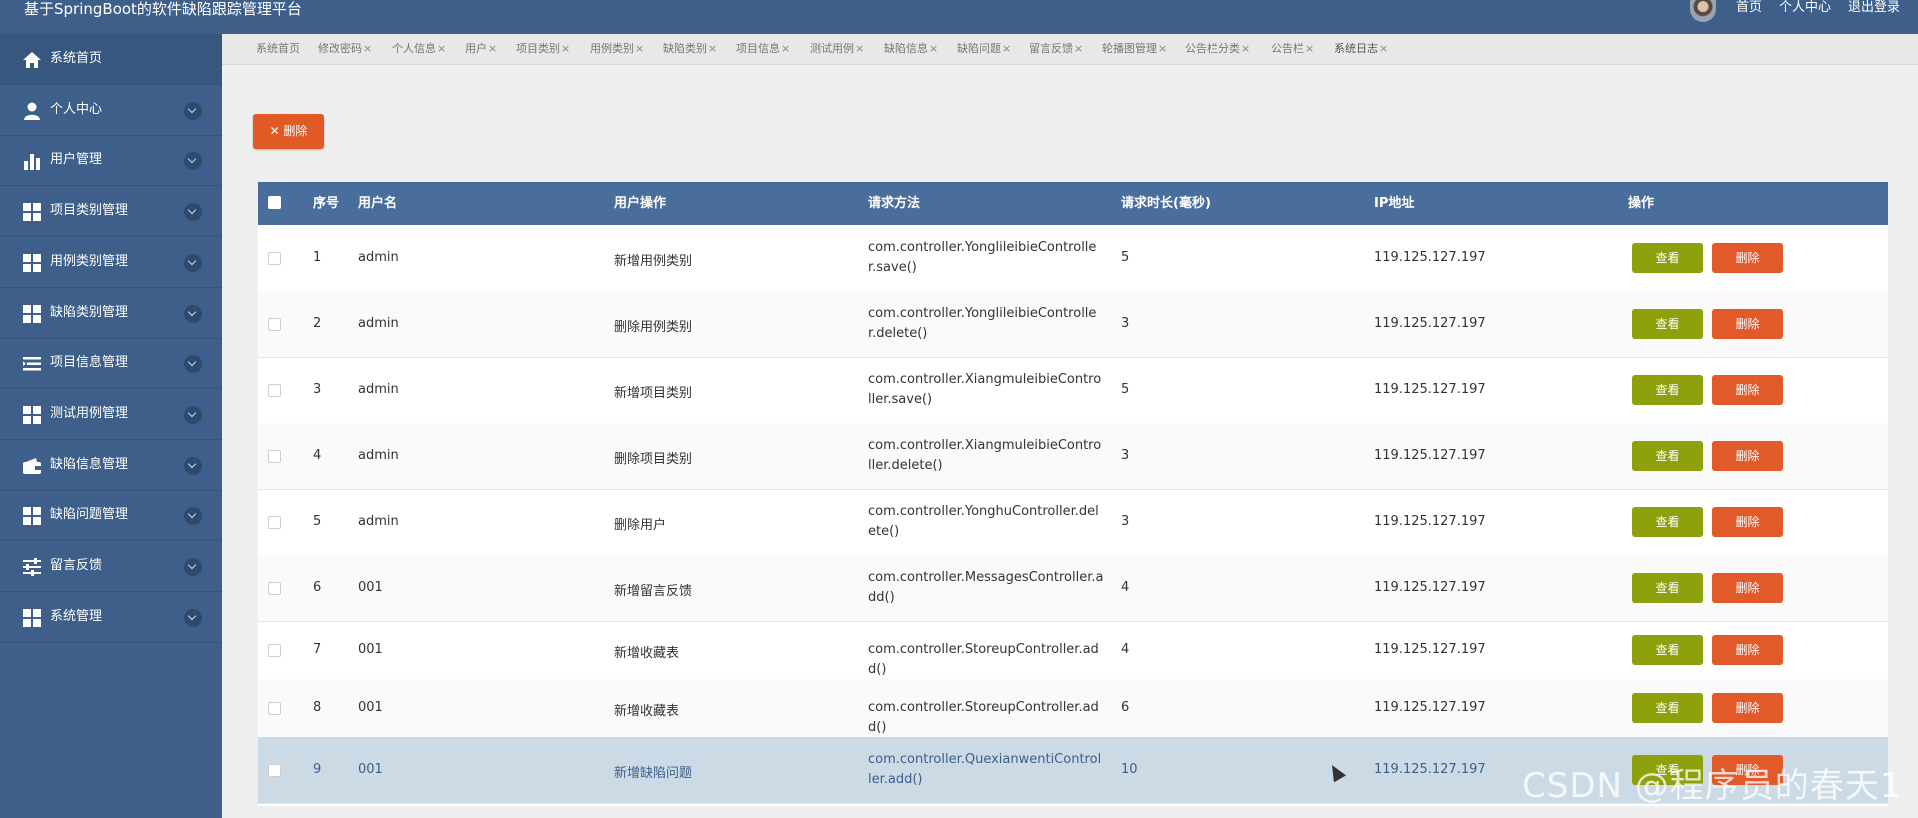  Describe the element at coordinates (111, 110) in the screenshot. I see `sidebar-item-profile: 个人中心` at that location.